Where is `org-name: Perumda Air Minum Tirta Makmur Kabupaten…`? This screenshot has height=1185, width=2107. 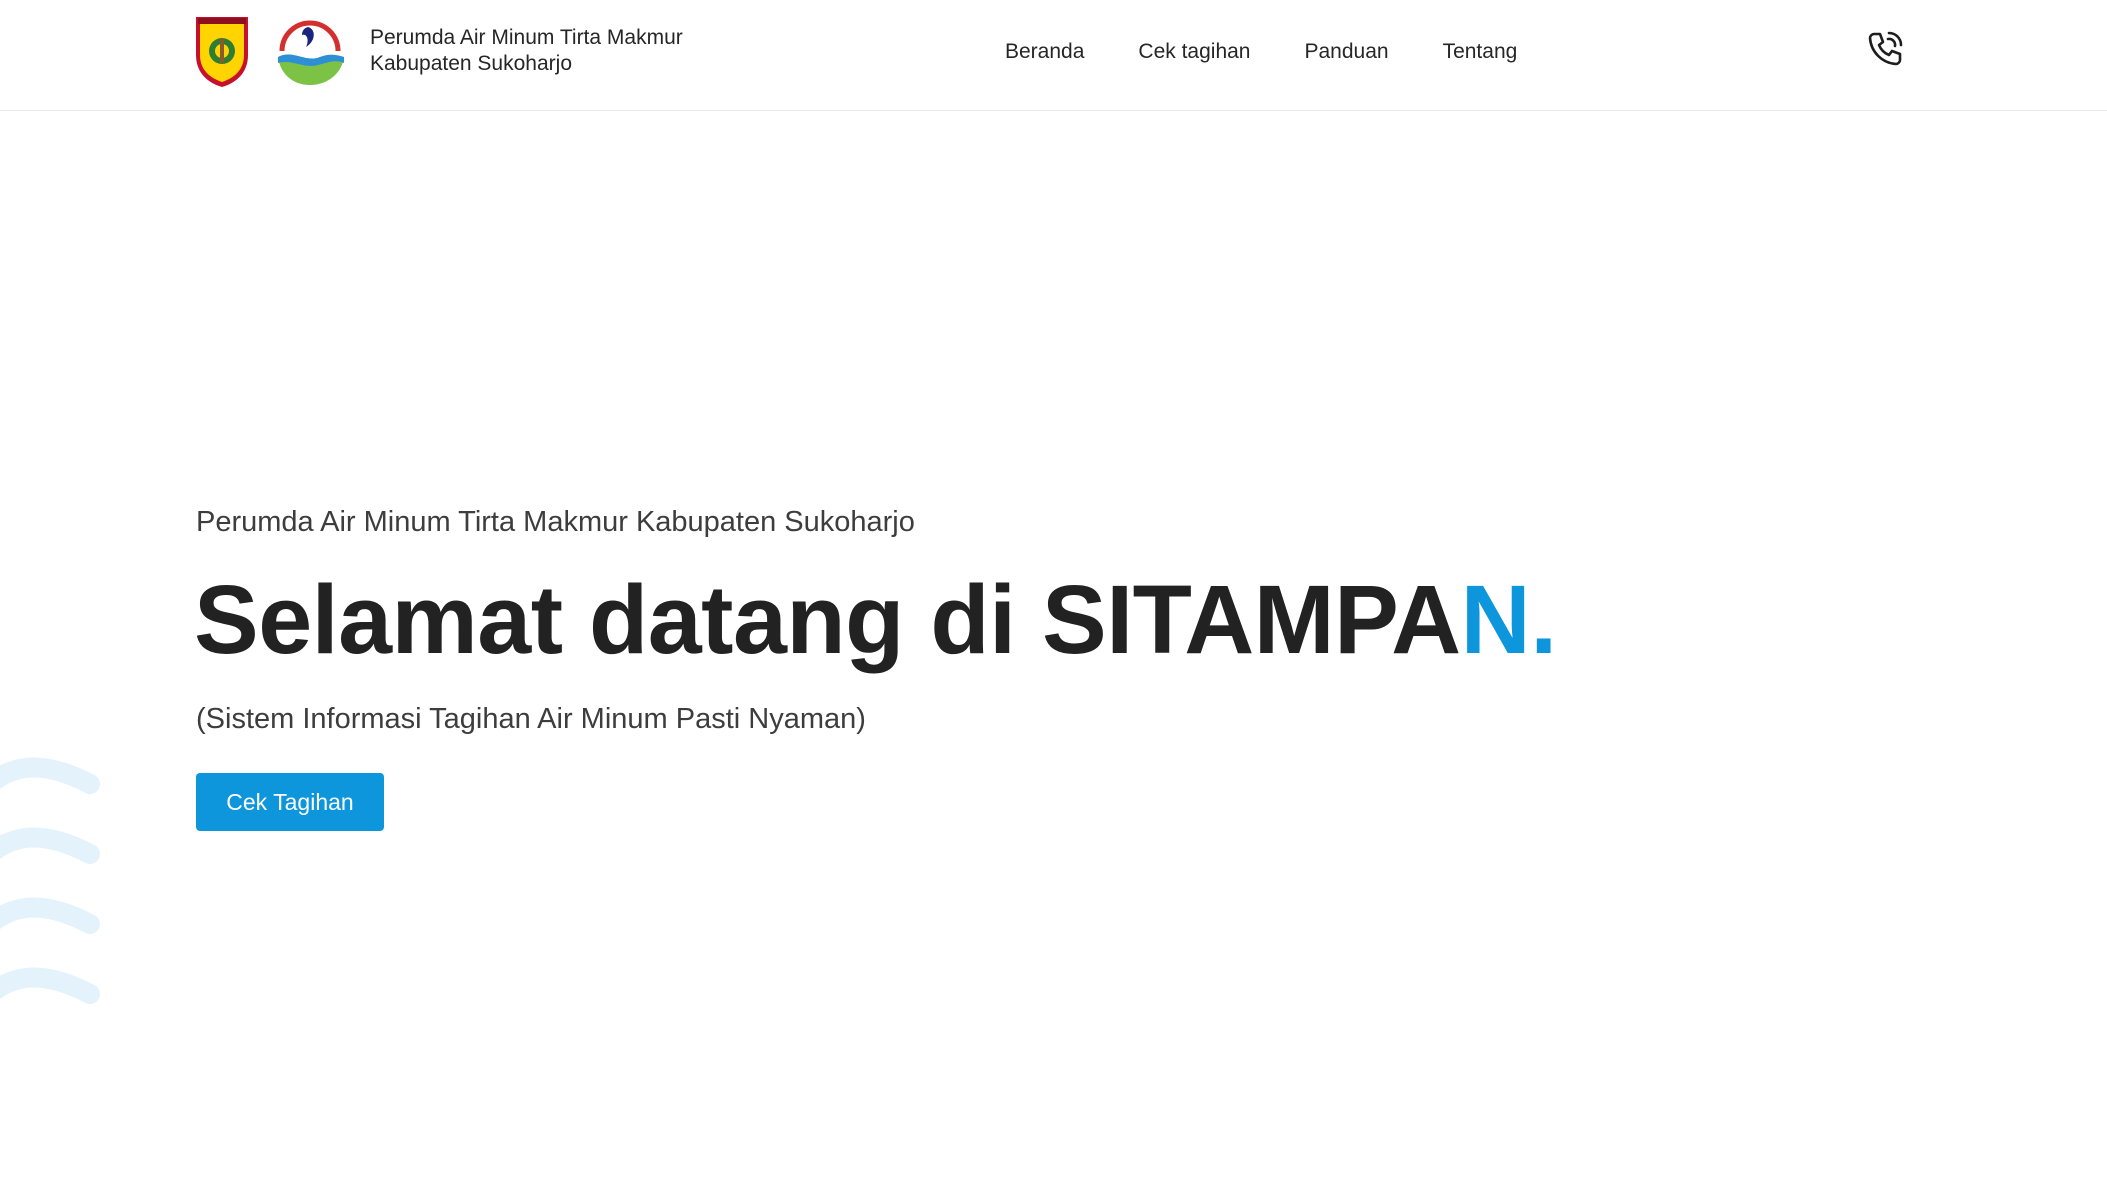 org-name: Perumda Air Minum Tirta Makmur Kabupaten… is located at coordinates (526, 51).